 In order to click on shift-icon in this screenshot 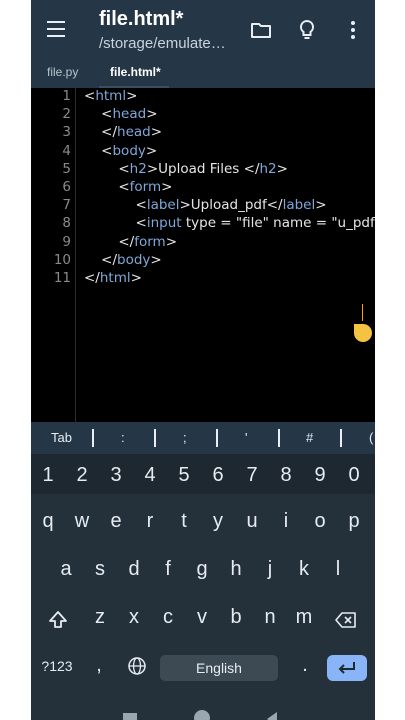, I will do `click(58, 619)`.